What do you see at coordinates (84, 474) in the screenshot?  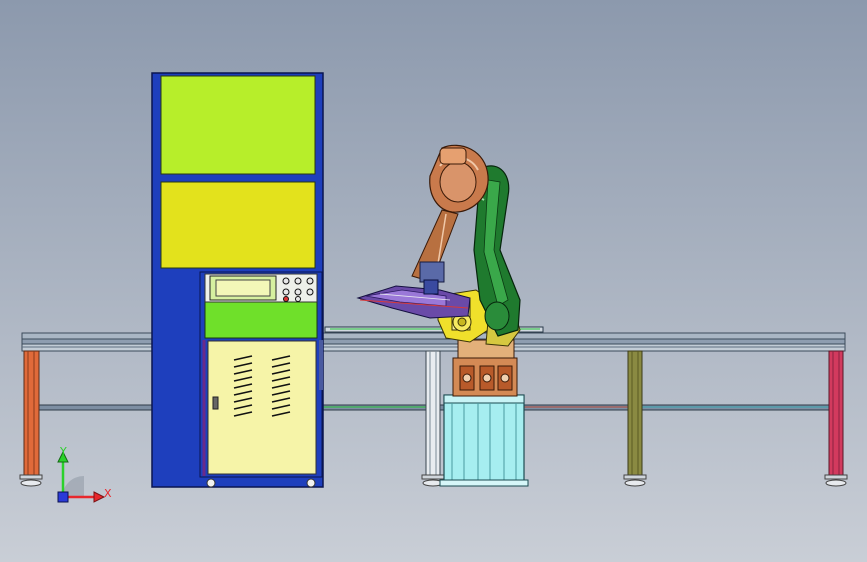 I see `coordinate-triad-icon: Y X` at bounding box center [84, 474].